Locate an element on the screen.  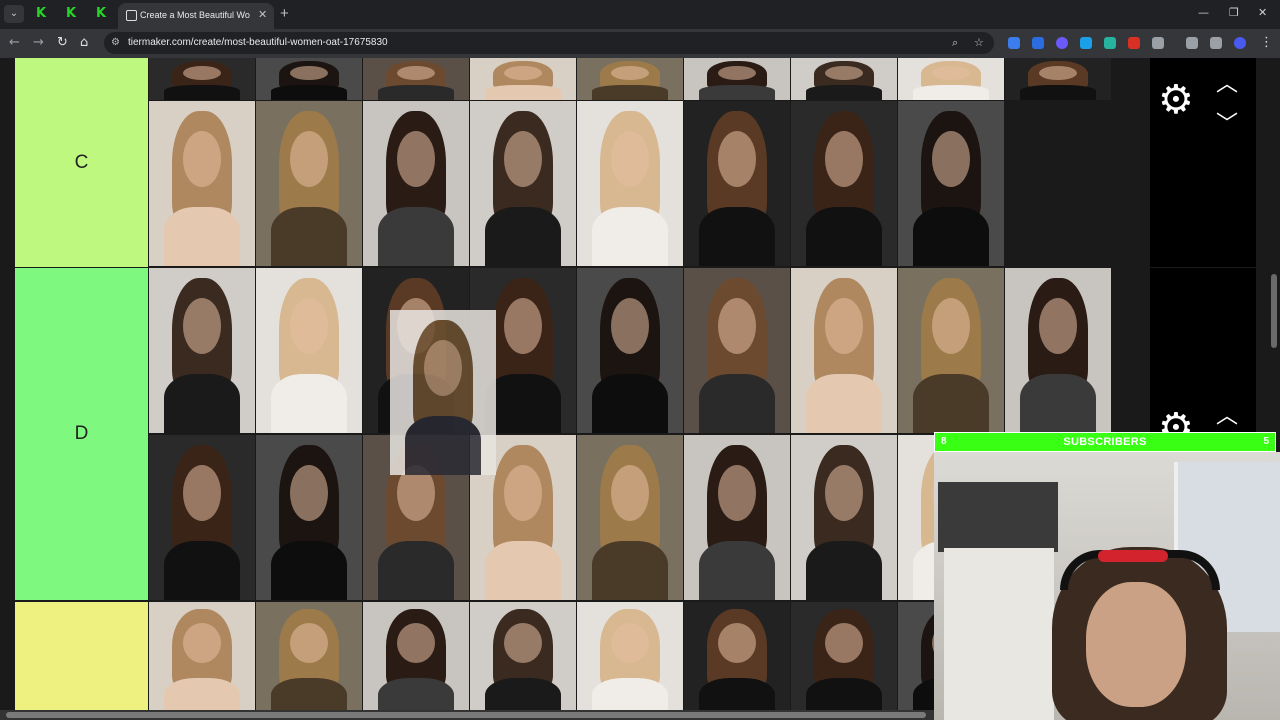
gear-icon: ⚙ is located at coordinates (1176, 100).